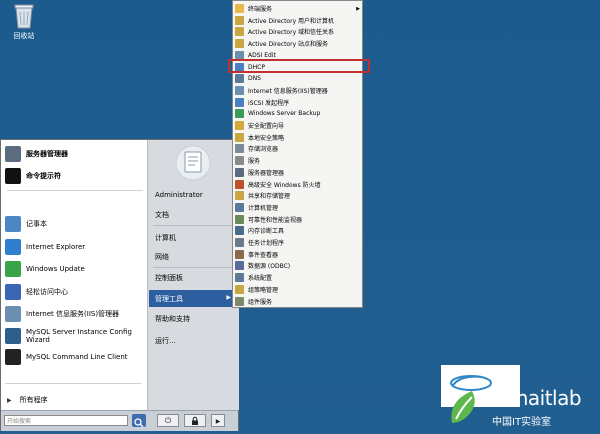  I want to click on recycle-bin-icon, so click(24, 16).